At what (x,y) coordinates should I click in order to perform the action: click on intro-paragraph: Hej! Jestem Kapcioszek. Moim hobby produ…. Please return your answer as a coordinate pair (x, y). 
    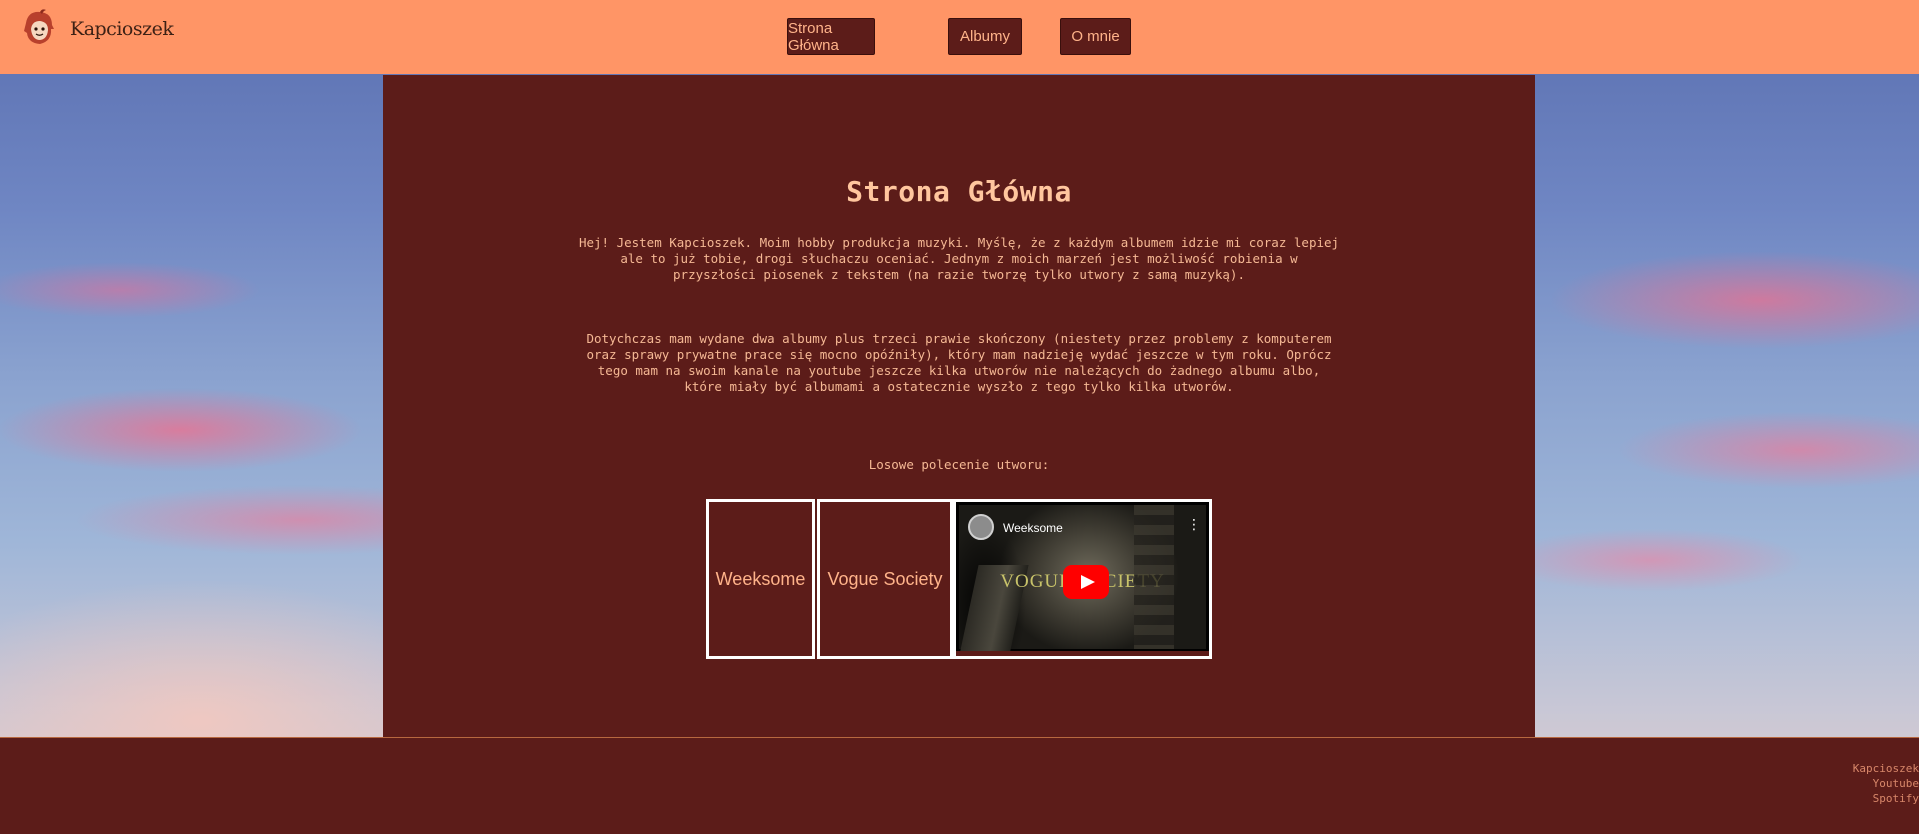
    Looking at the image, I should click on (959, 258).